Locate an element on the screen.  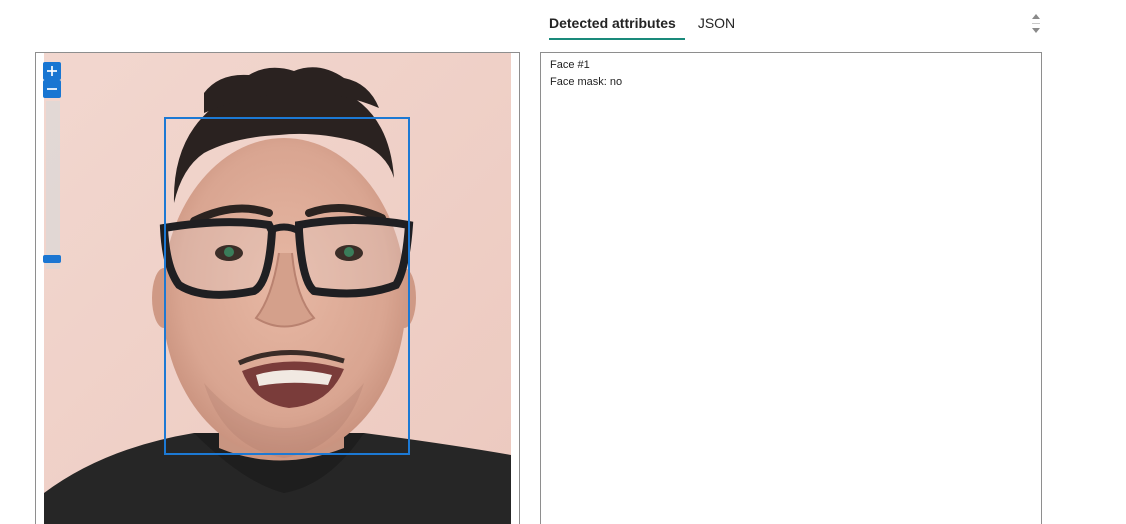
zoom-slider-track is located at coordinates (53, 185).